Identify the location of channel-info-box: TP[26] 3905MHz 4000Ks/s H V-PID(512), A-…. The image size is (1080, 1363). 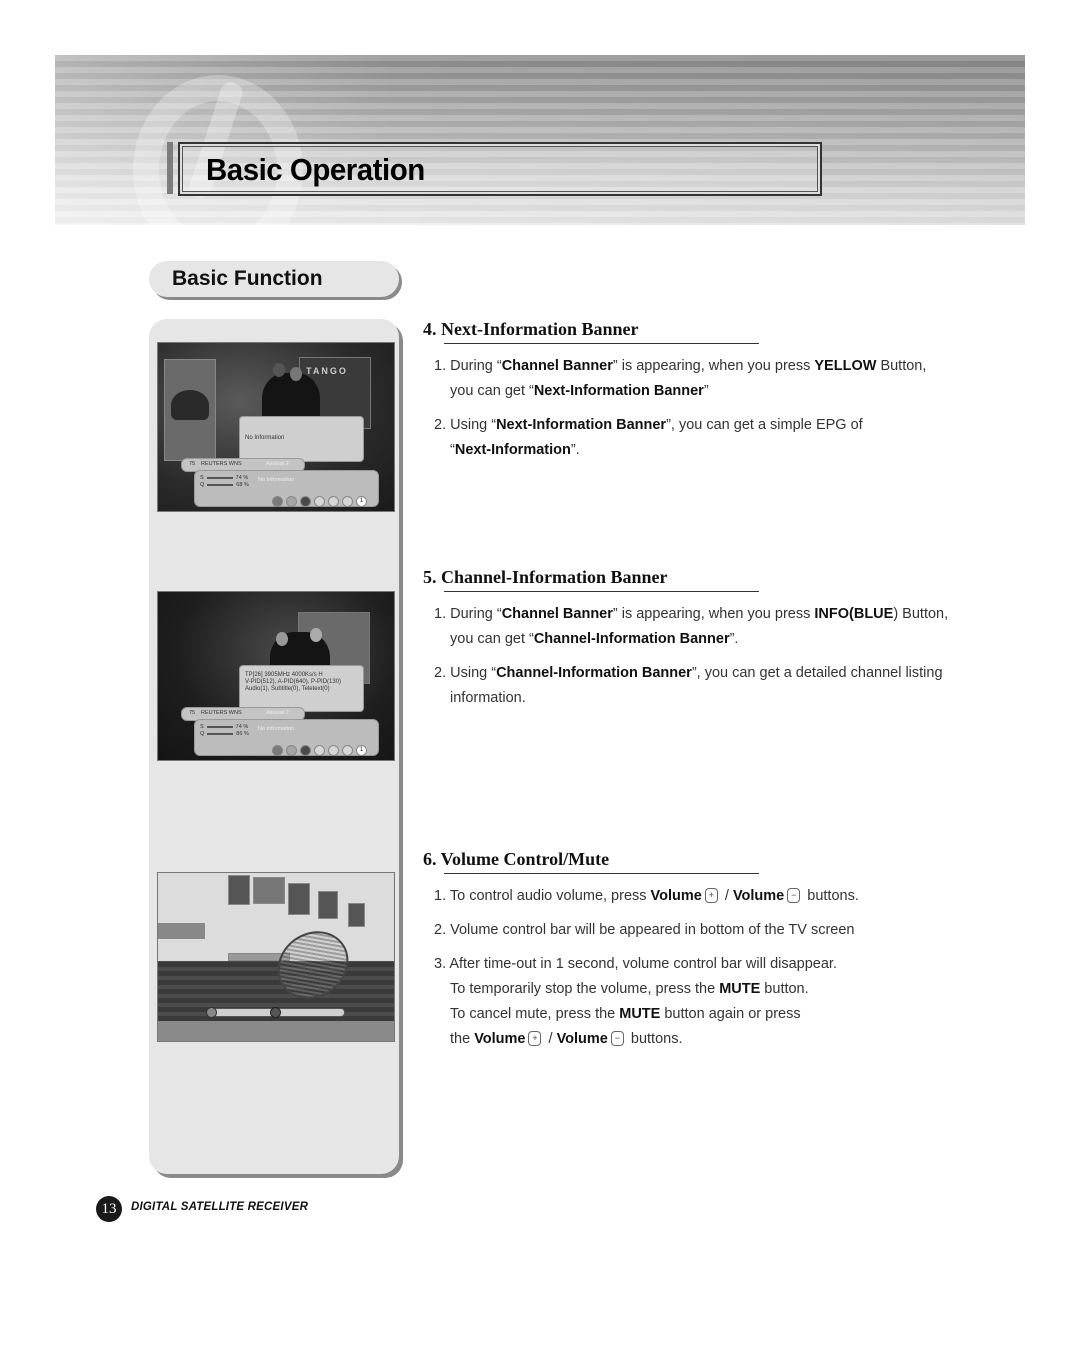
(301, 688).